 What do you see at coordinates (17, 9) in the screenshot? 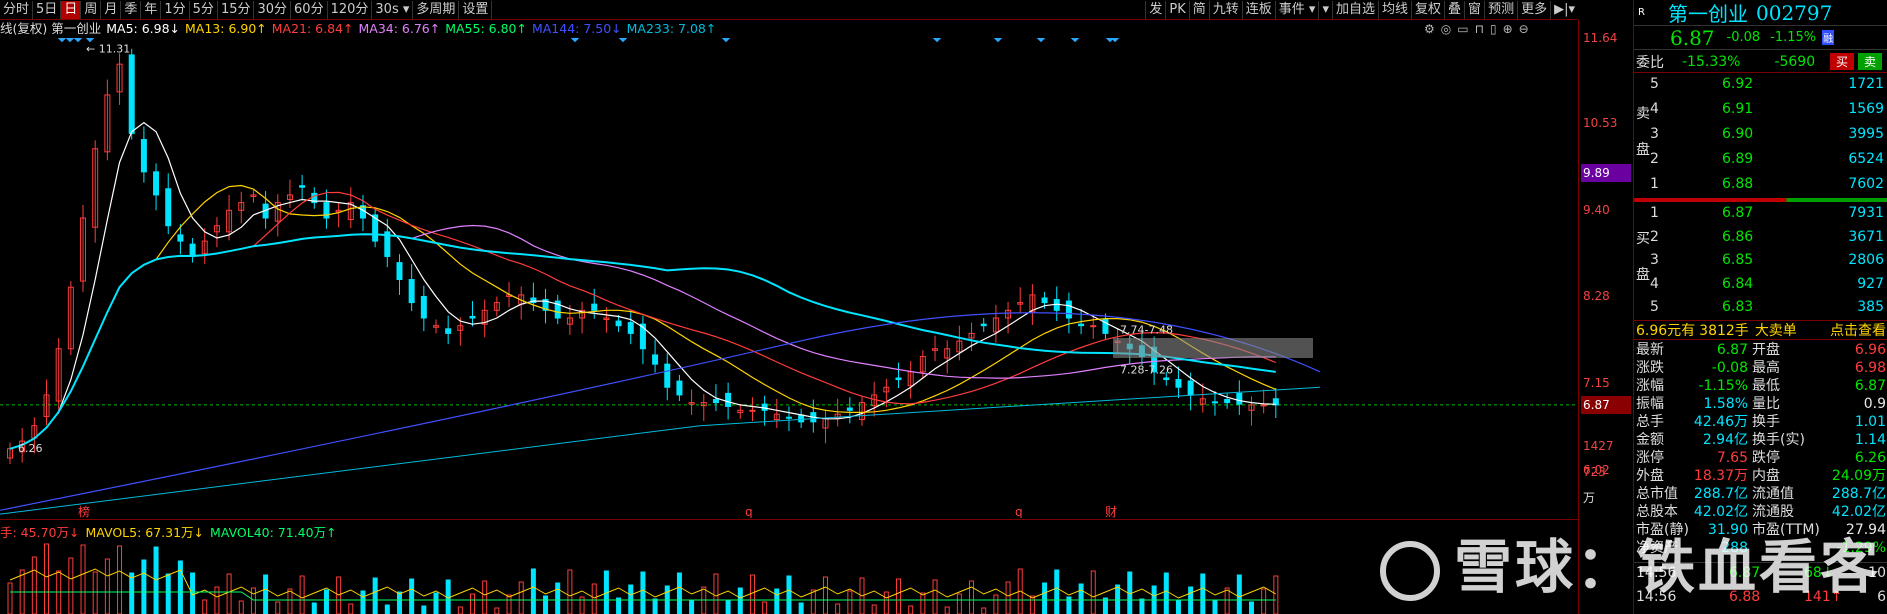
I see `period-tab-0: 分时` at bounding box center [17, 9].